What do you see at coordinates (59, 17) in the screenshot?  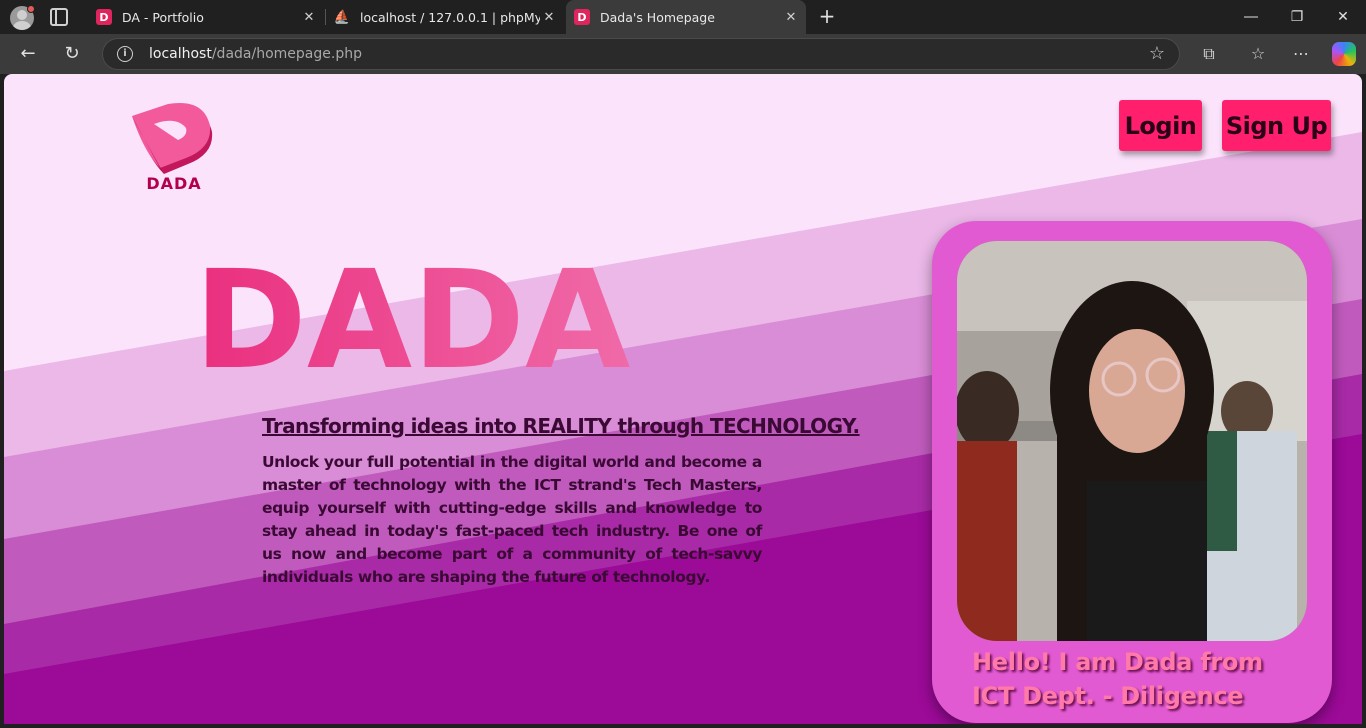 I see `tab-actions-icon` at bounding box center [59, 17].